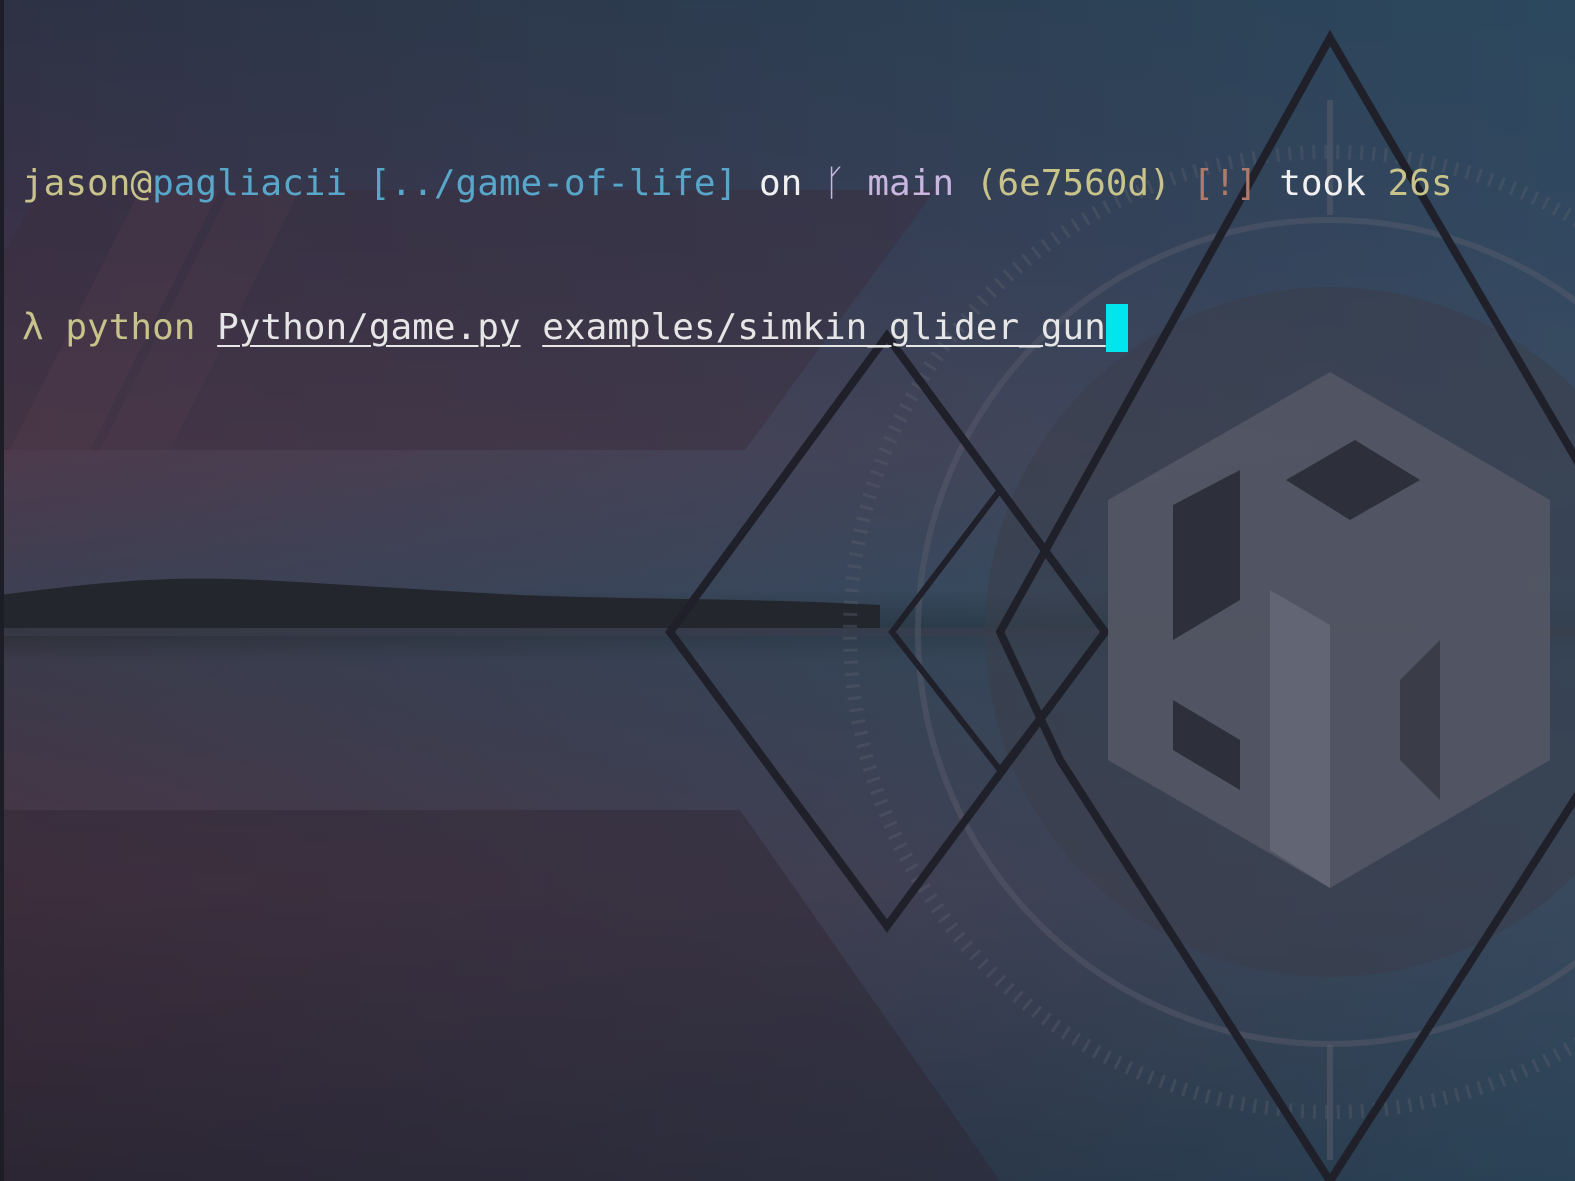  Describe the element at coordinates (33, 327) in the screenshot. I see `command-symbol: λ` at that location.